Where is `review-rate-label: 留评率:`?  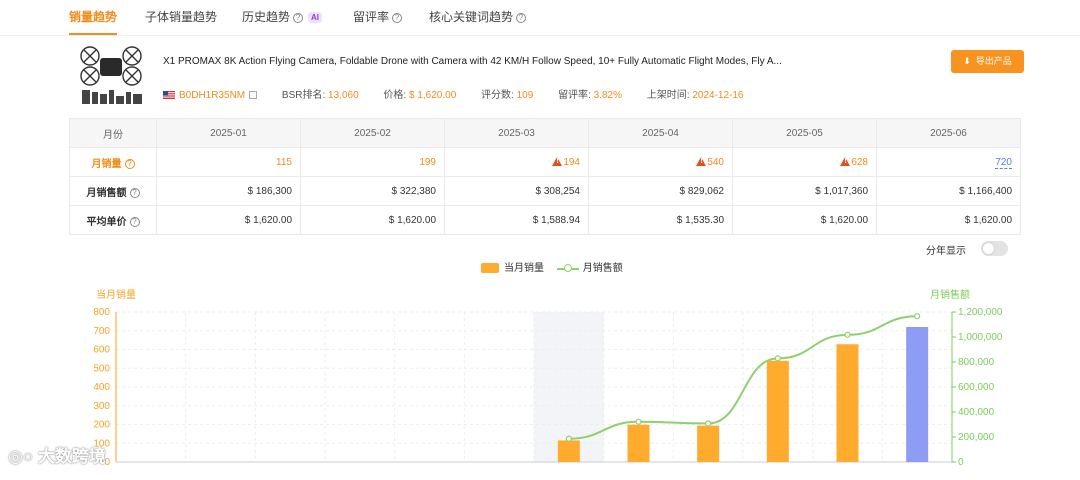
review-rate-label: 留评率: is located at coordinates (574, 95).